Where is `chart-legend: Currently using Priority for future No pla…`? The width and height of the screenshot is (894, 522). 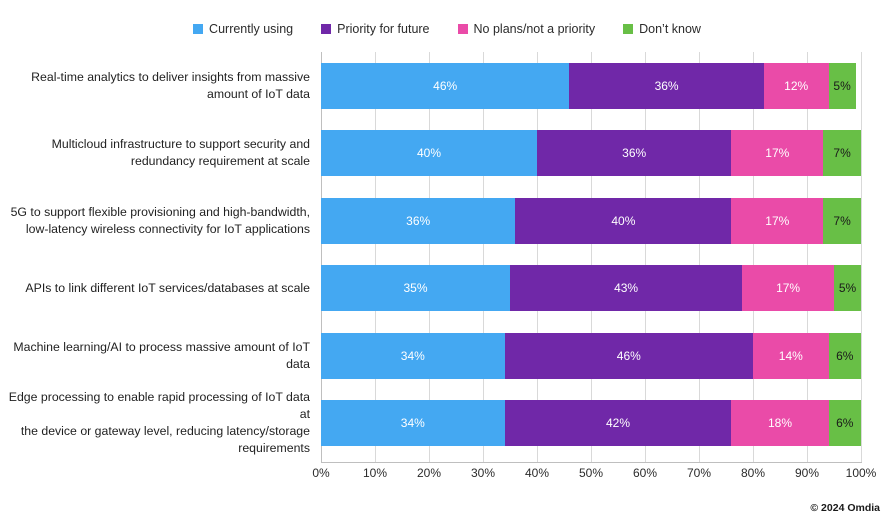
chart-legend: Currently using Priority for future No pla… is located at coordinates (447, 29).